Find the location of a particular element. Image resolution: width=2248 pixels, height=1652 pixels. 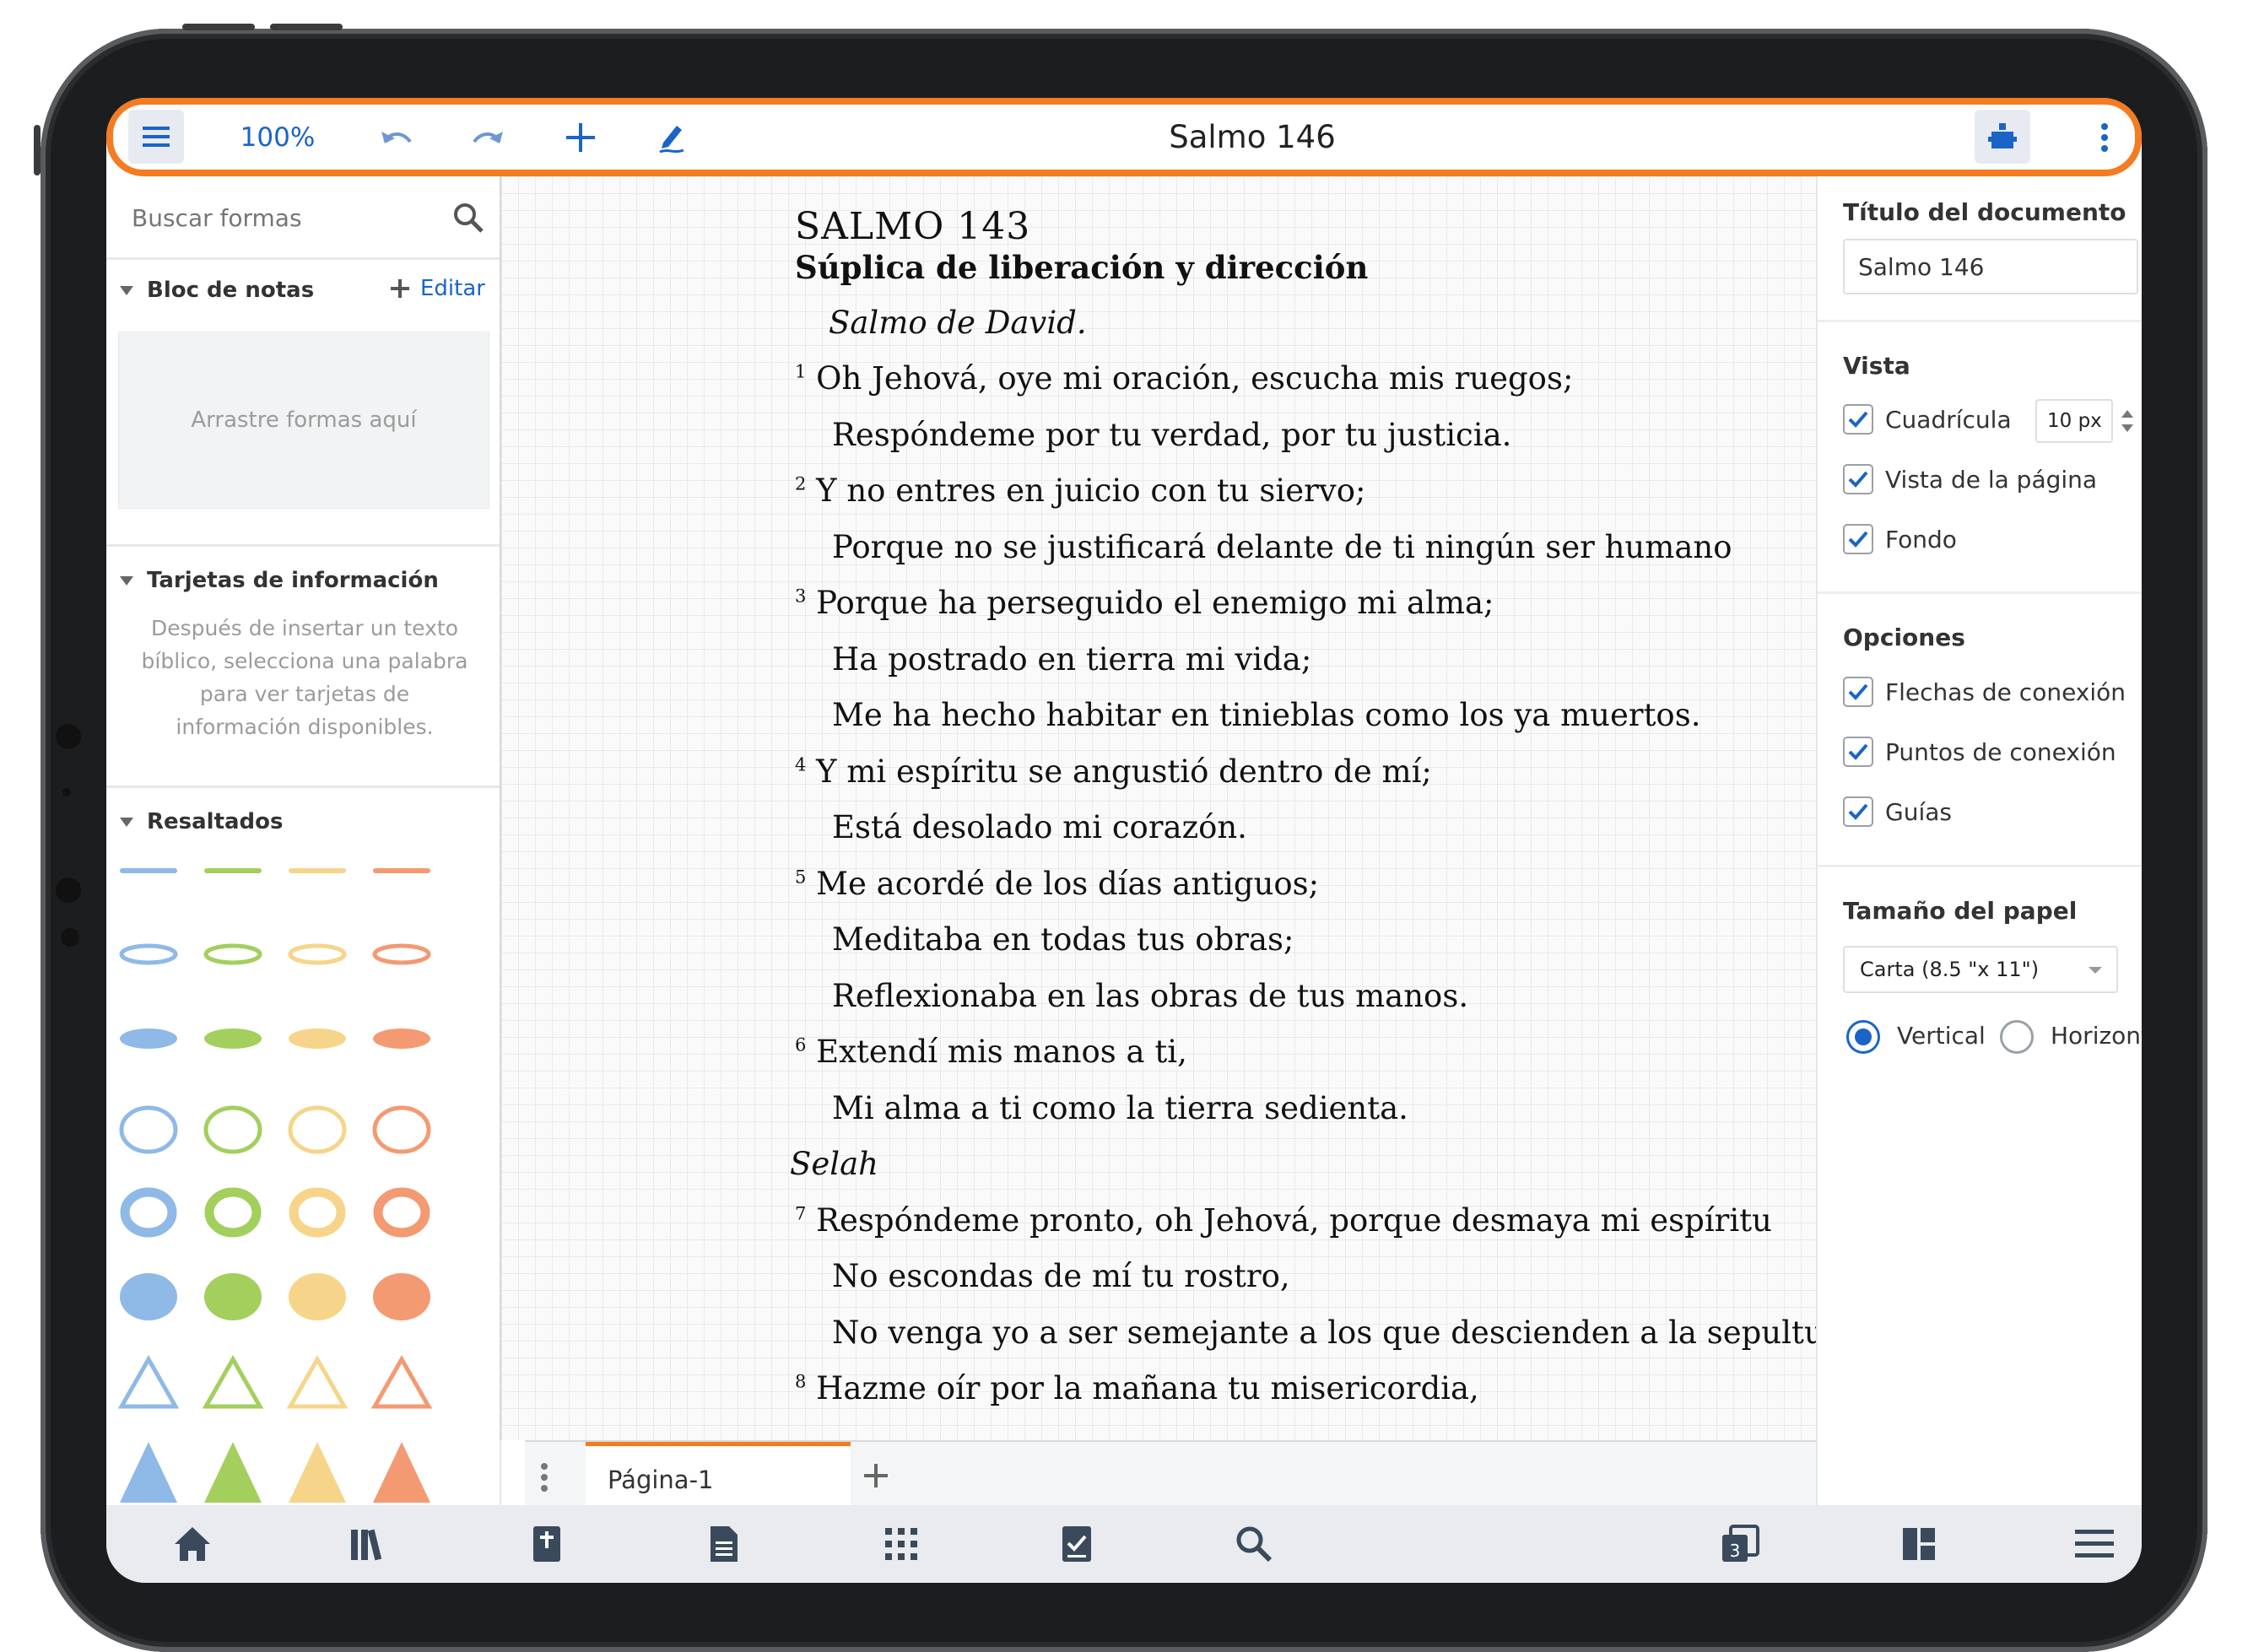

search-input is located at coordinates (283, 217).